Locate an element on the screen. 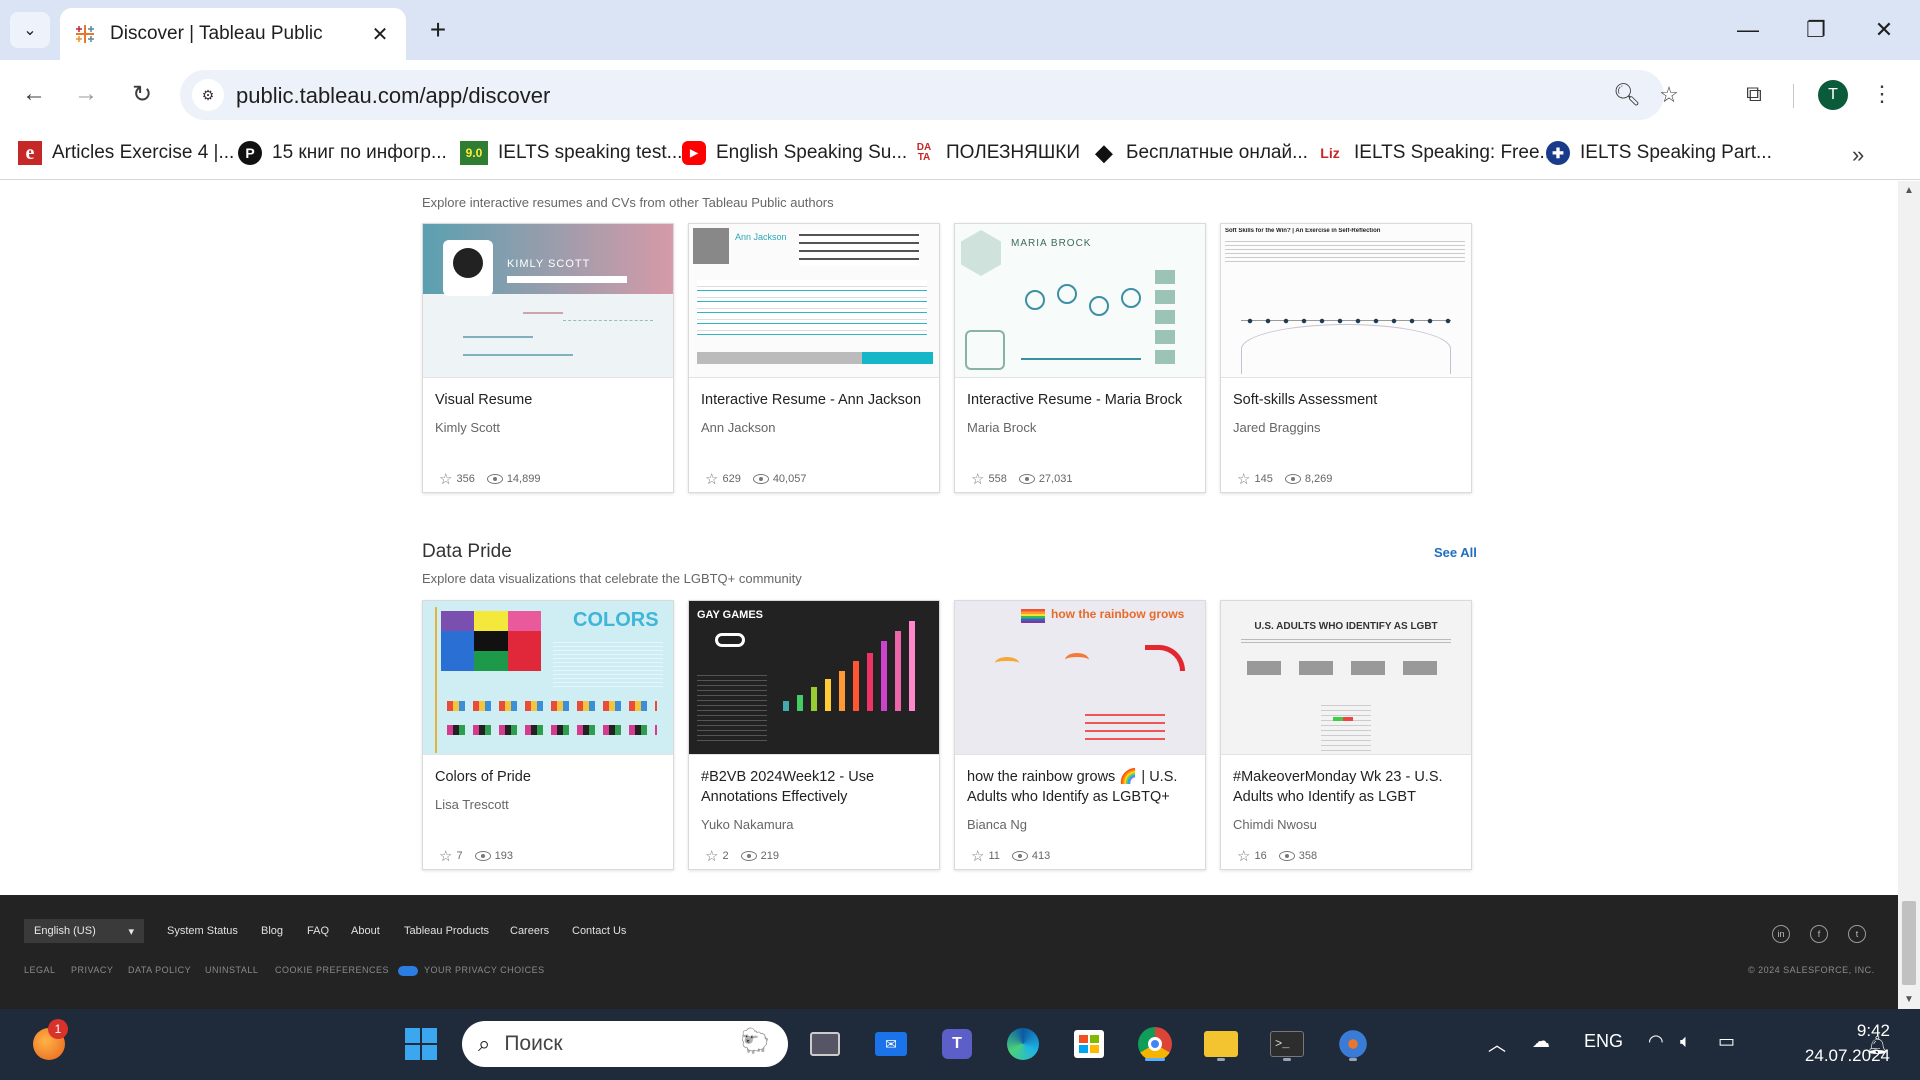 The image size is (1920, 1080). close-tab-icon: ✕ is located at coordinates (380, 34).